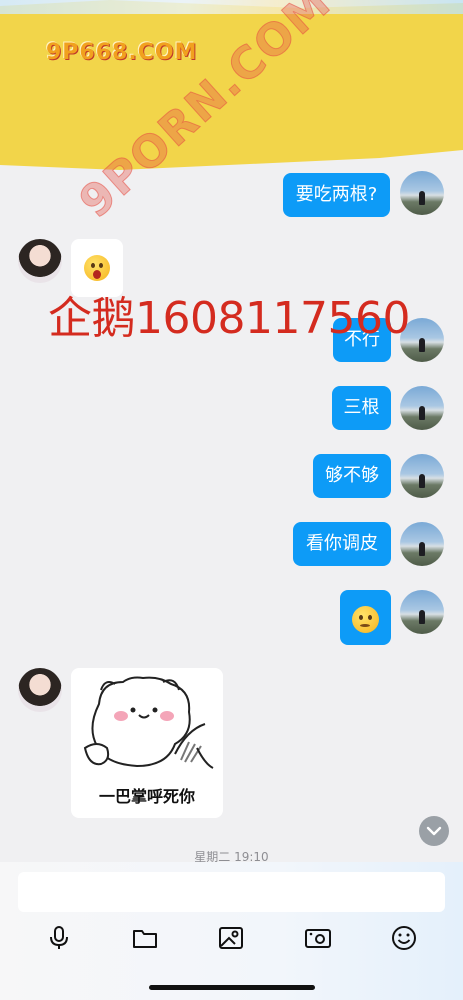  I want to click on microphone-icon, so click(59, 937).